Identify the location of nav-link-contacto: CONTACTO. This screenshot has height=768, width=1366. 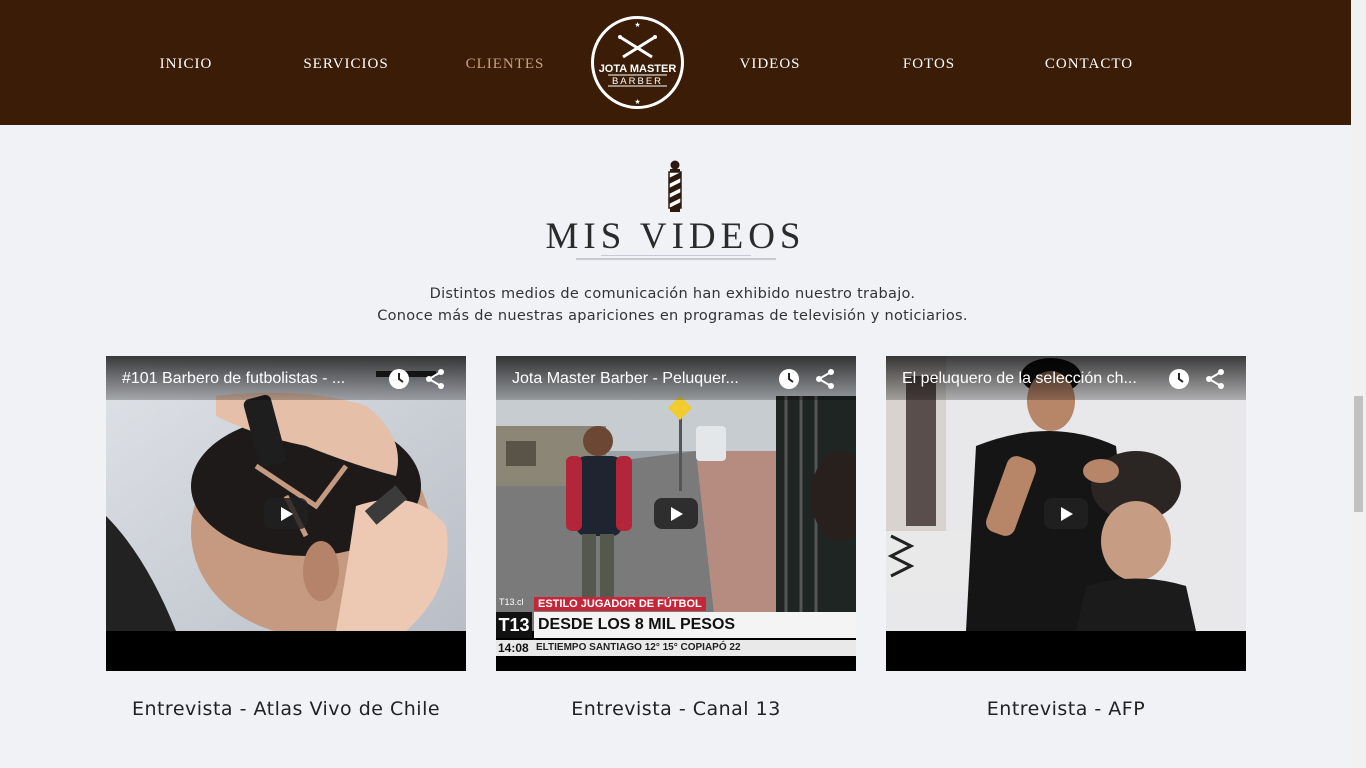
(1089, 66).